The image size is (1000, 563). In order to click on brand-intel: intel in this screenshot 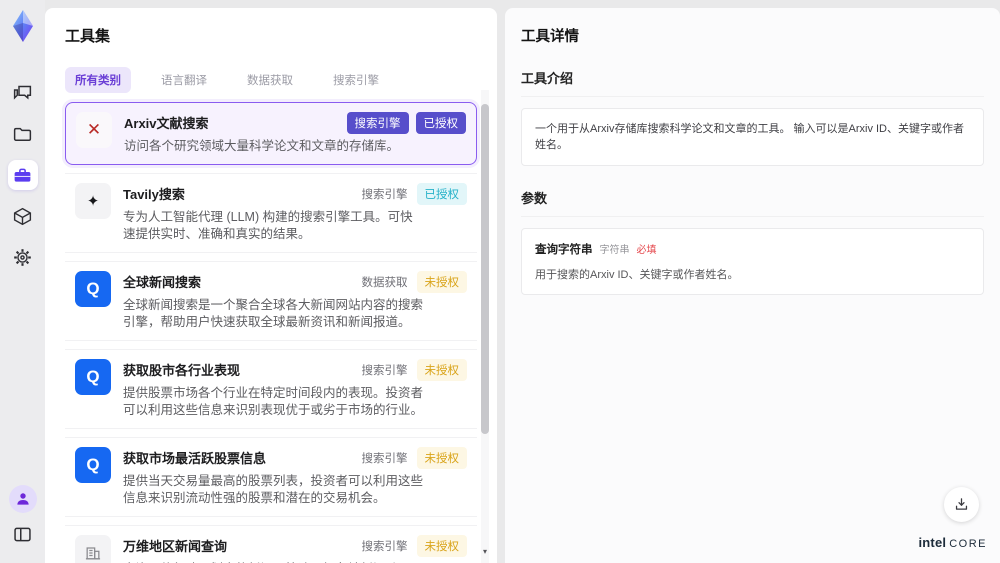, I will do `click(932, 542)`.